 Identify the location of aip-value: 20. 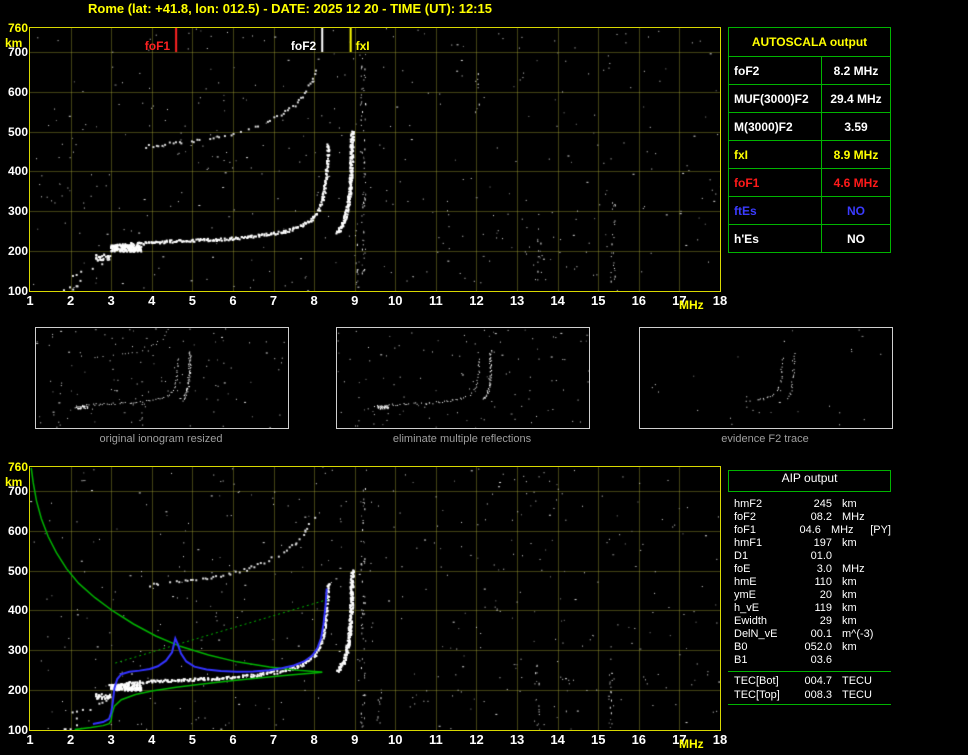
(825, 595).